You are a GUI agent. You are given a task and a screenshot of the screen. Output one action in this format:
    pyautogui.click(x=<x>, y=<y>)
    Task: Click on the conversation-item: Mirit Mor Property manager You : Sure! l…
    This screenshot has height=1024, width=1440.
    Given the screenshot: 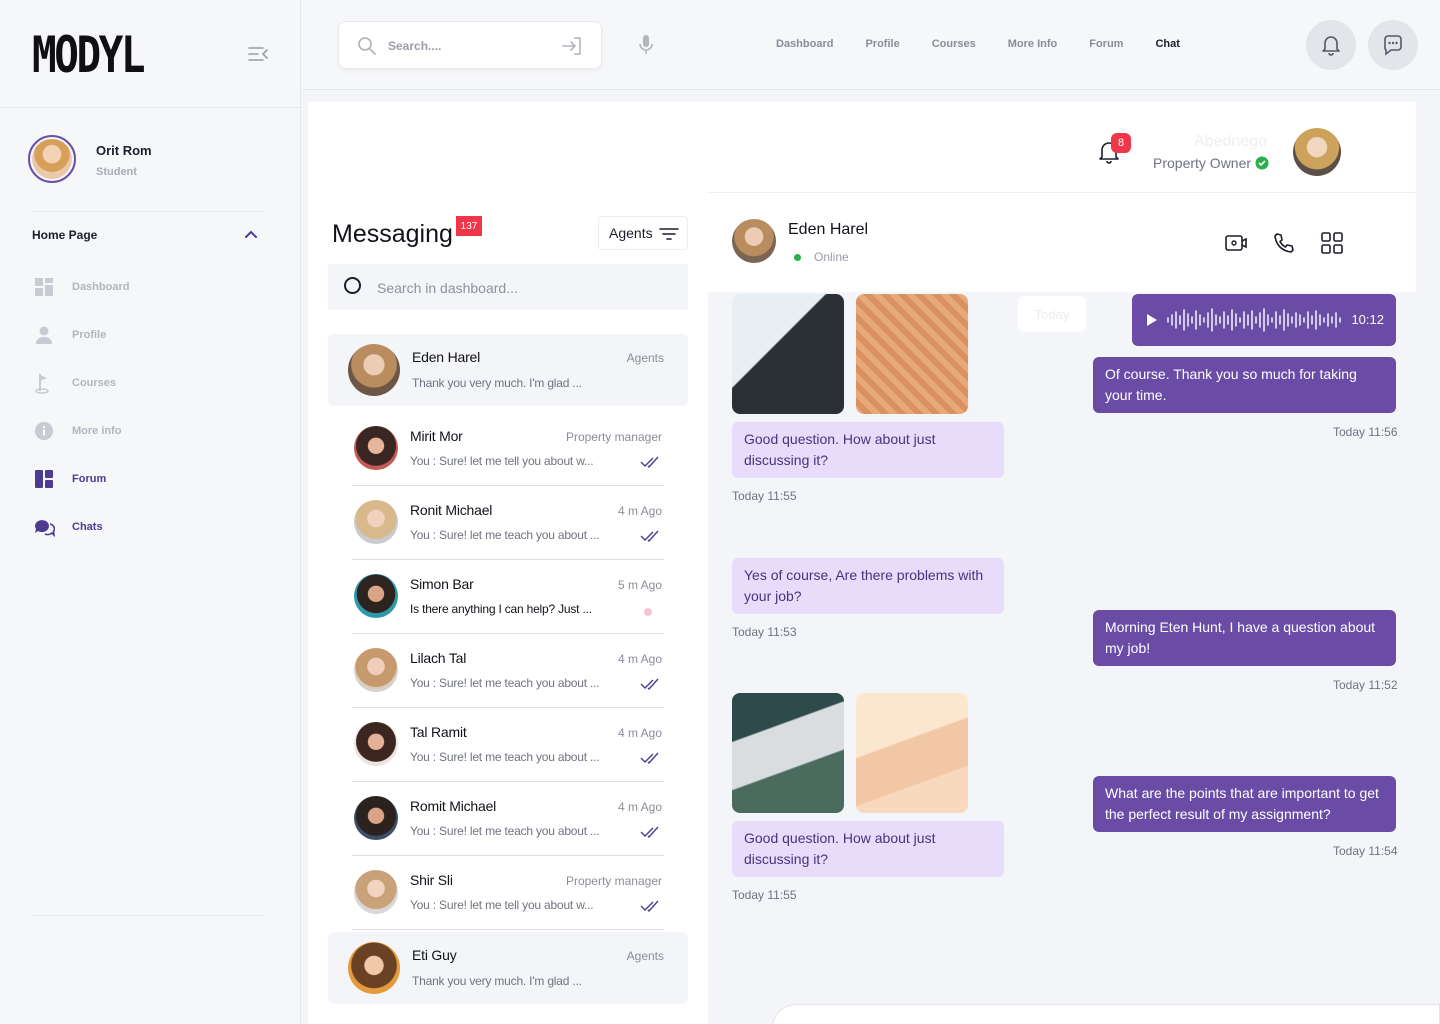 What is the action you would take?
    pyautogui.click(x=508, y=449)
    